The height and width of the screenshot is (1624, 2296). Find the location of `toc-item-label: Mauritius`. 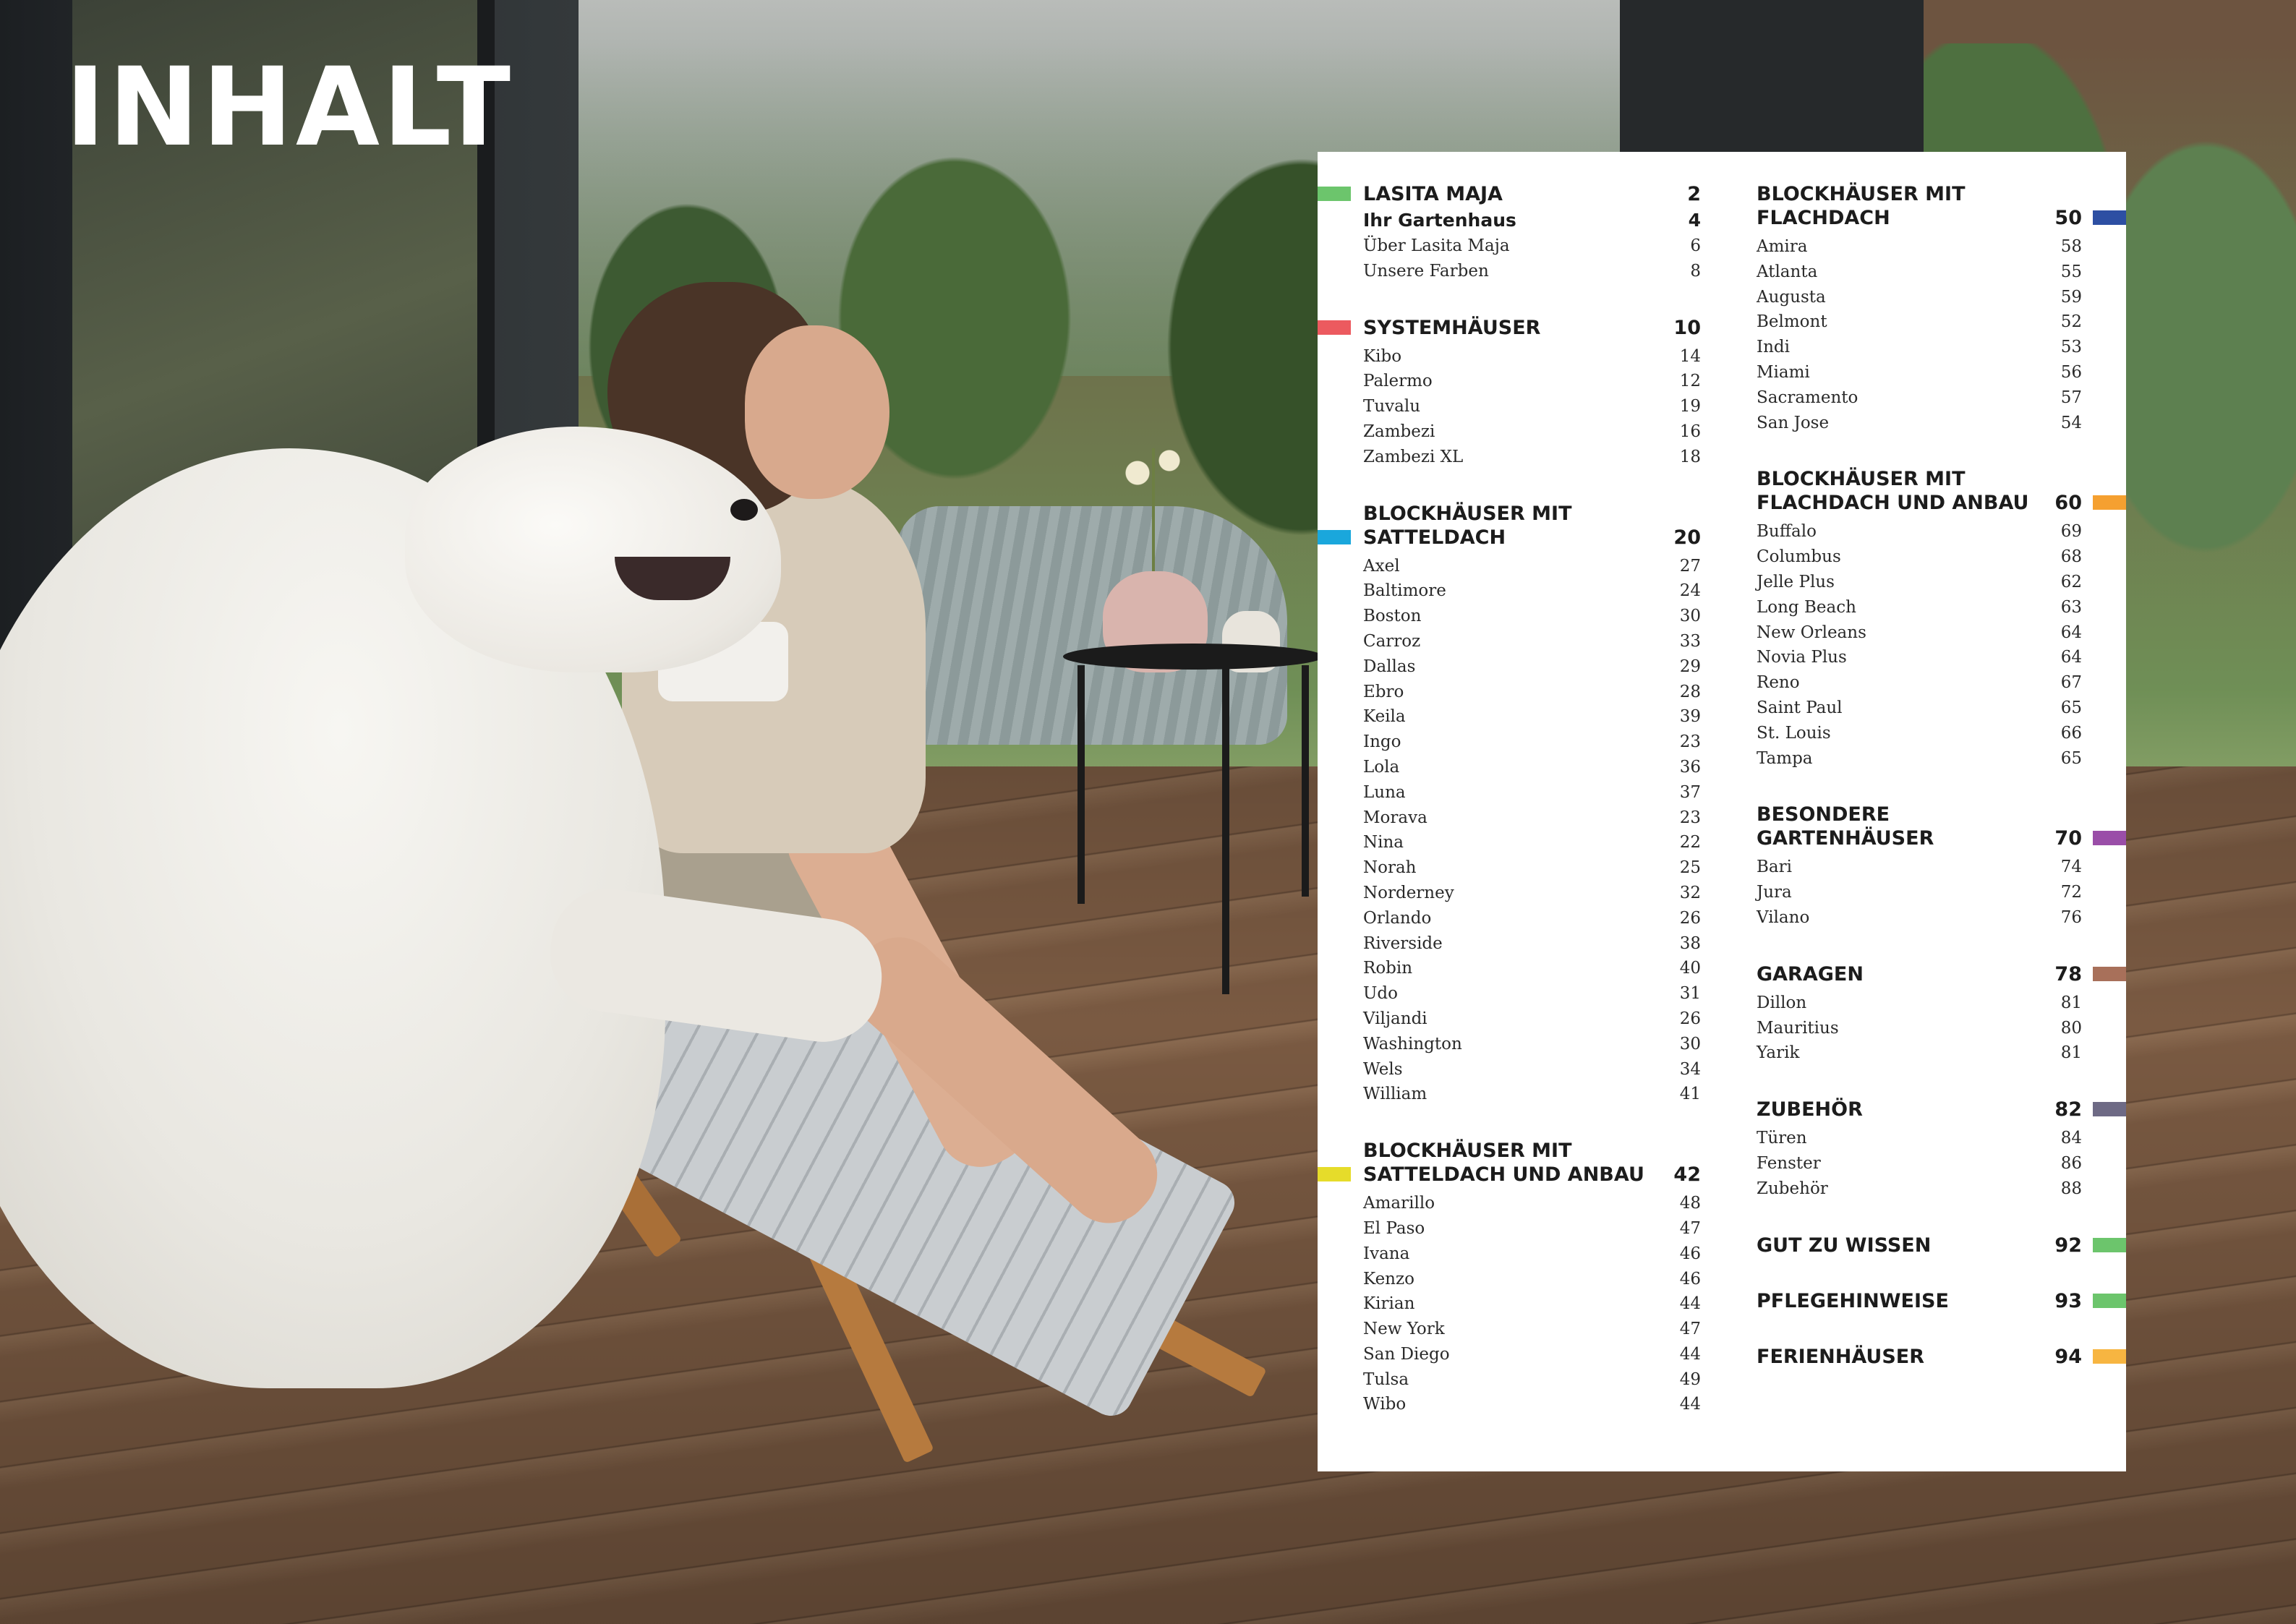

toc-item-label: Mauritius is located at coordinates (1798, 1028).